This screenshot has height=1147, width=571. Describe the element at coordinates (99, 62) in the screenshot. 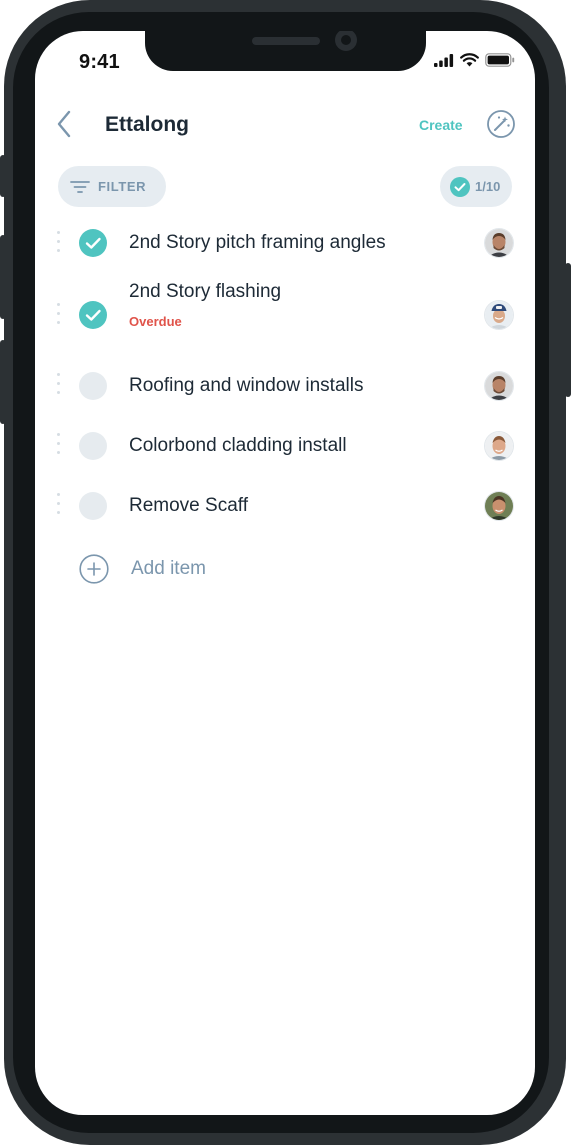

I see `status-time: 9:41` at that location.